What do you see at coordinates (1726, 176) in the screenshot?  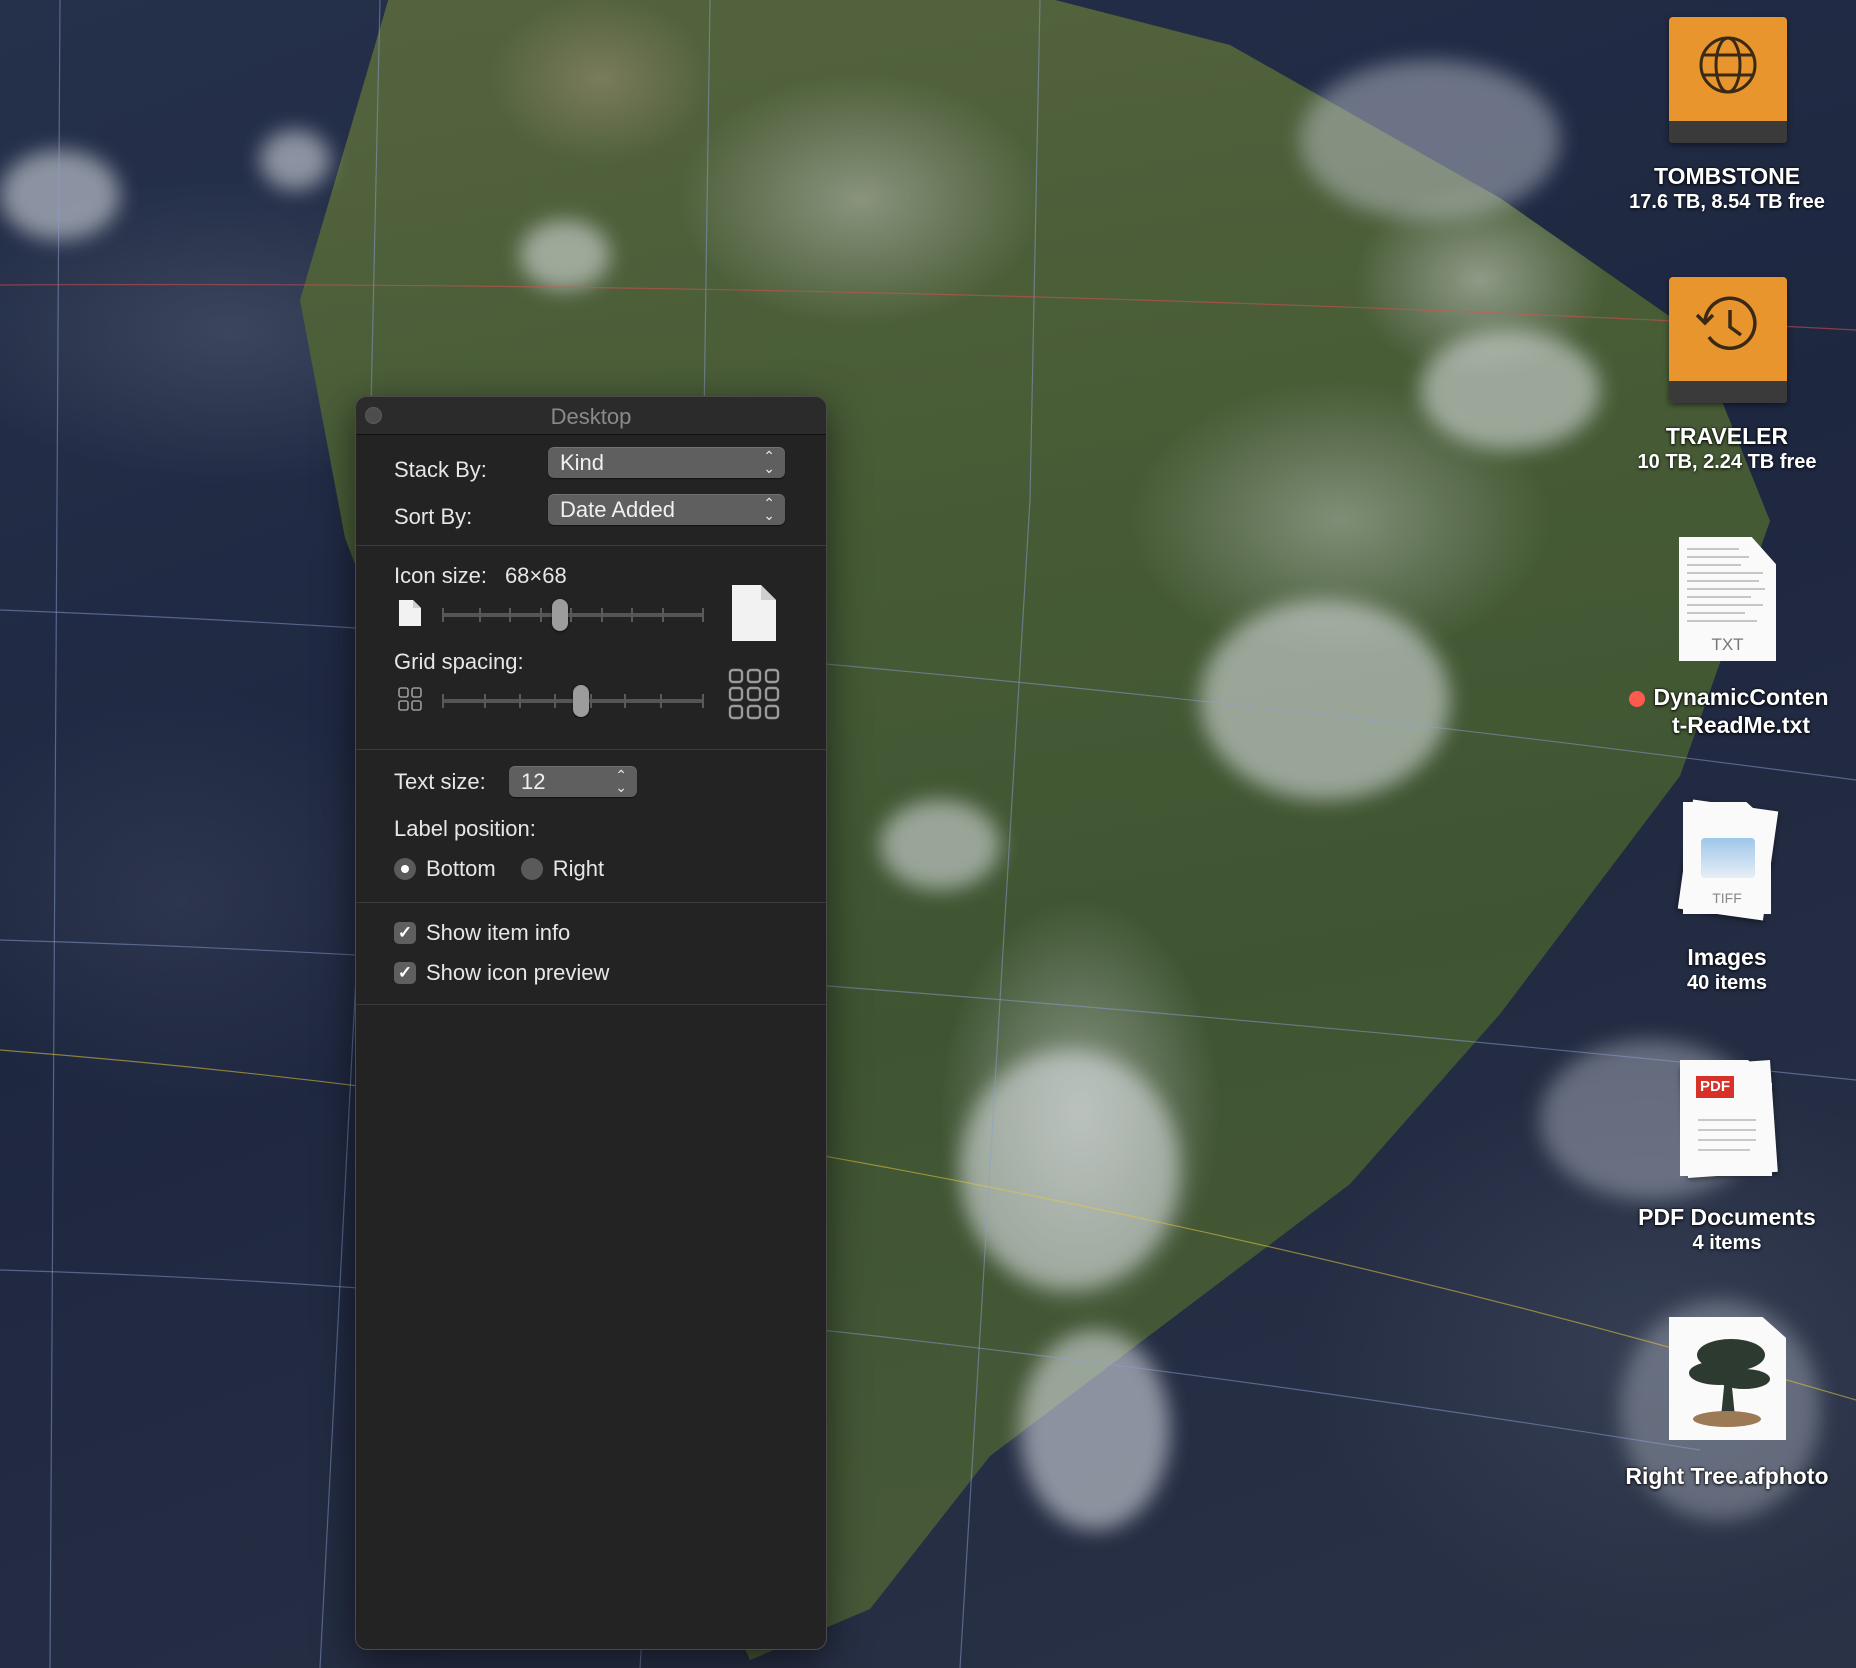 I see `drive-name: TOMBSTONE` at bounding box center [1726, 176].